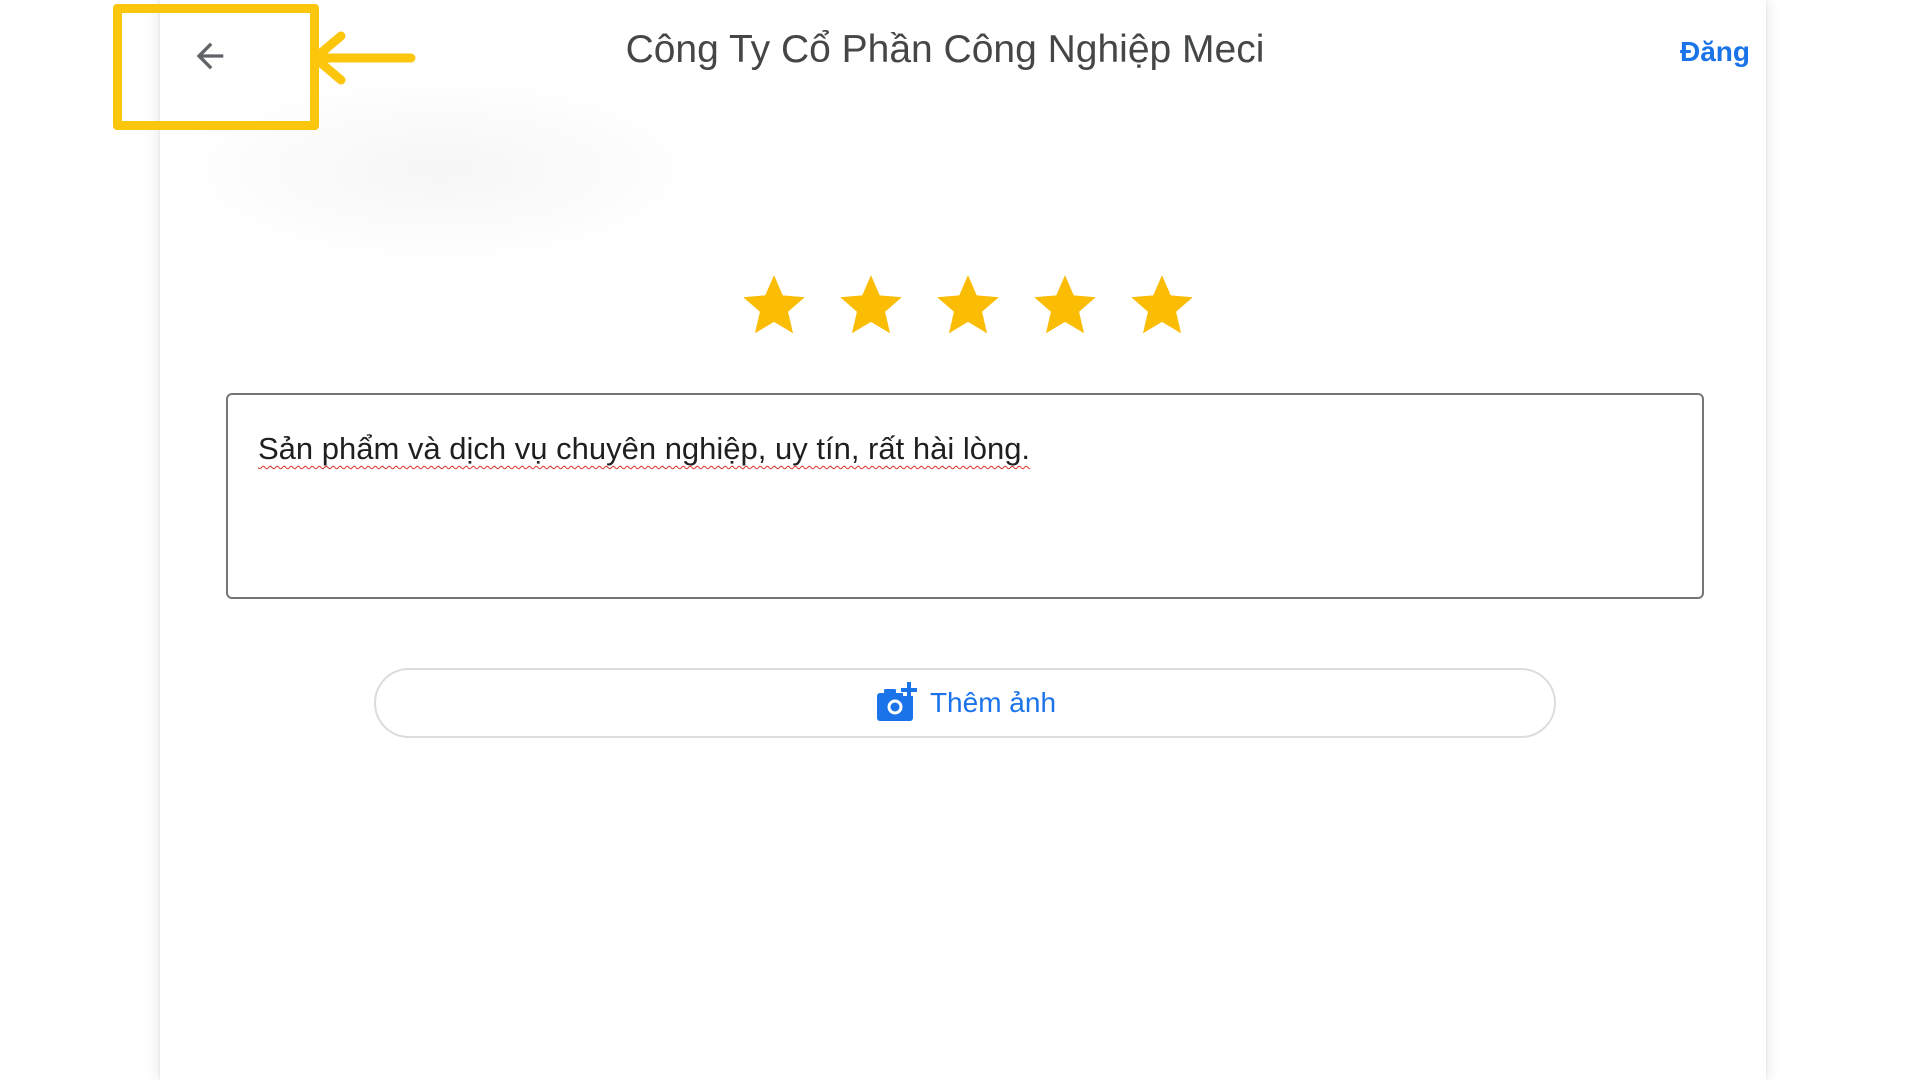  Describe the element at coordinates (1695, 52) in the screenshot. I see `post-button: Đăng` at that location.